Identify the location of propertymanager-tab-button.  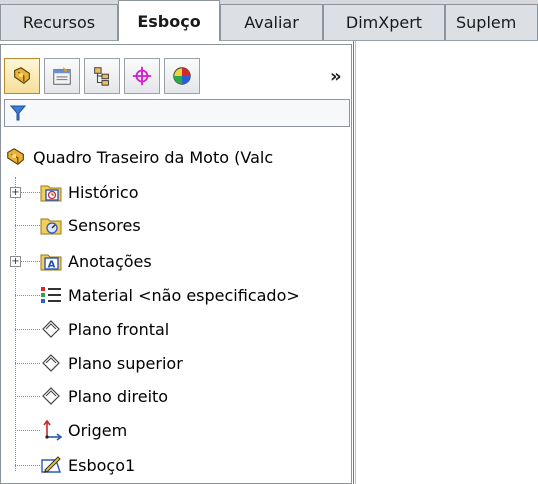
(62, 76).